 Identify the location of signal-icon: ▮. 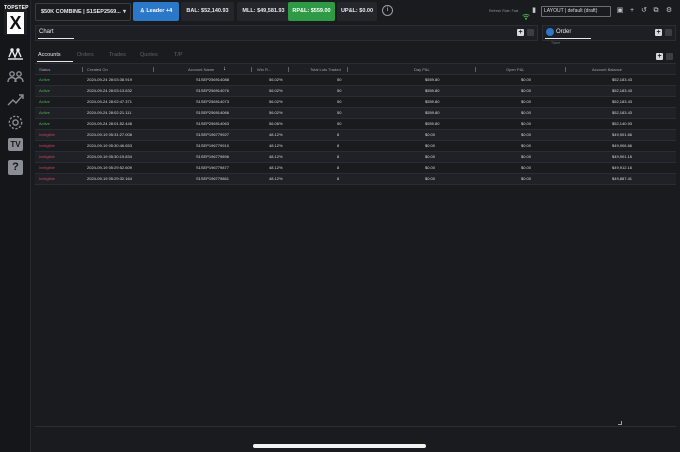
(534, 10).